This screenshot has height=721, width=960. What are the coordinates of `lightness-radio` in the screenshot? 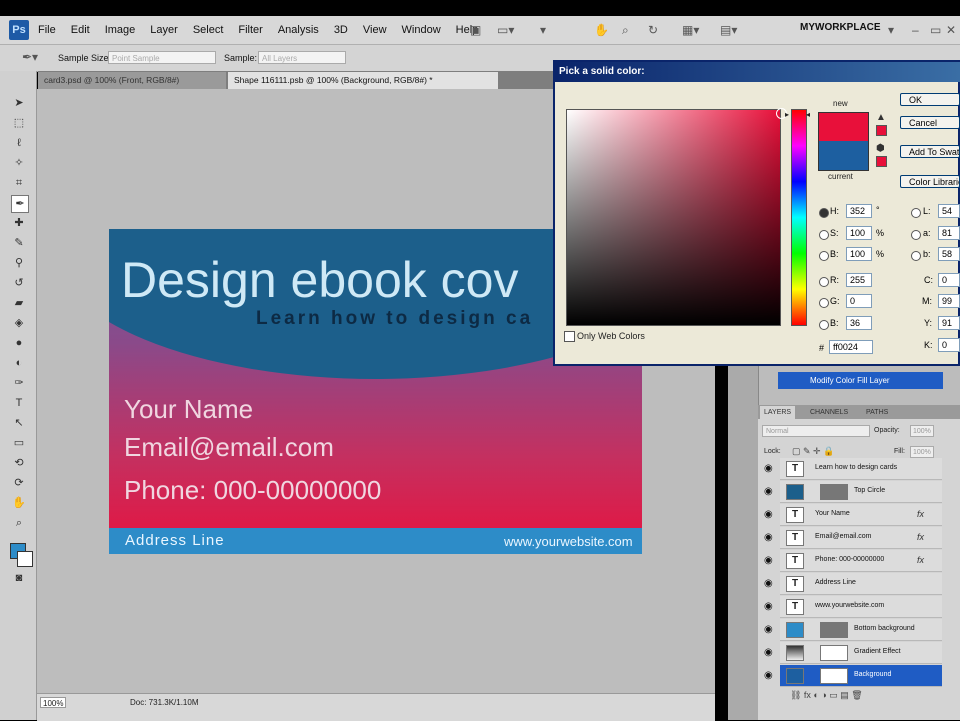 It's located at (916, 213).